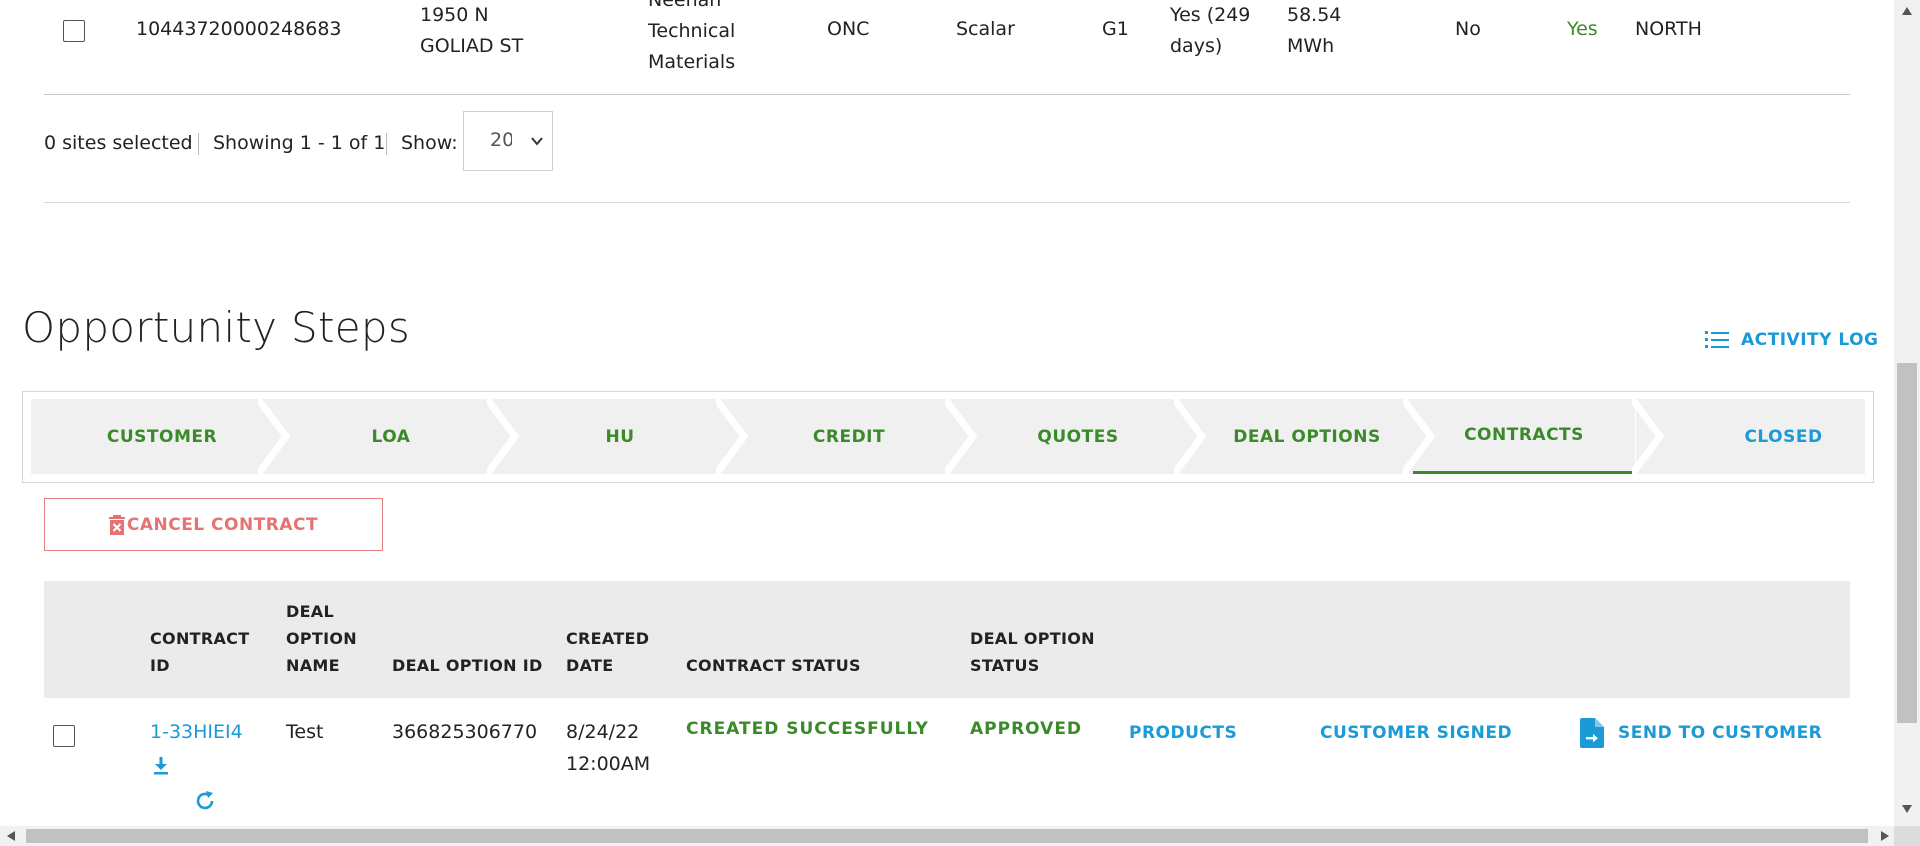 The height and width of the screenshot is (846, 1920). I want to click on step-label: LOA, so click(391, 436).